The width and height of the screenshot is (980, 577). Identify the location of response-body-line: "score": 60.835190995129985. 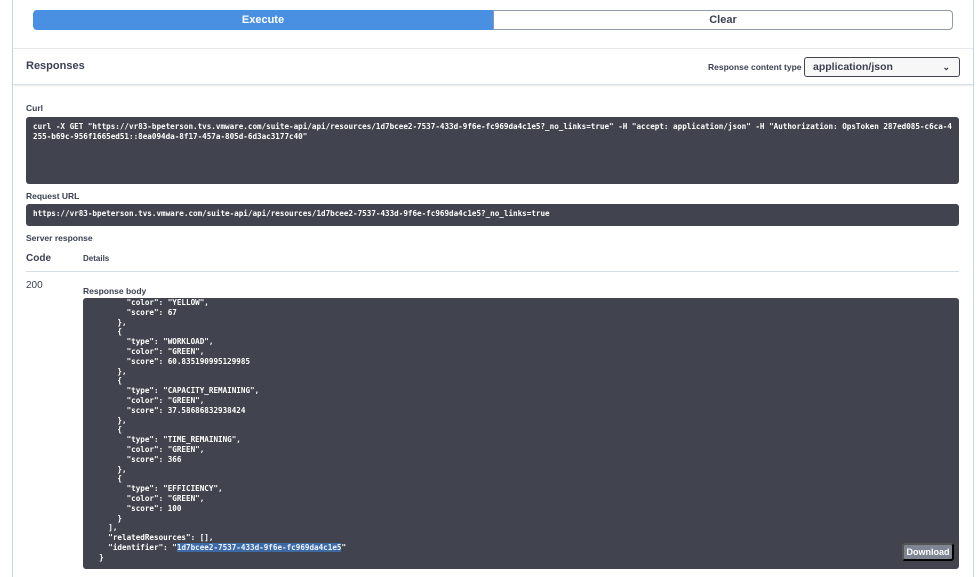
(170, 361).